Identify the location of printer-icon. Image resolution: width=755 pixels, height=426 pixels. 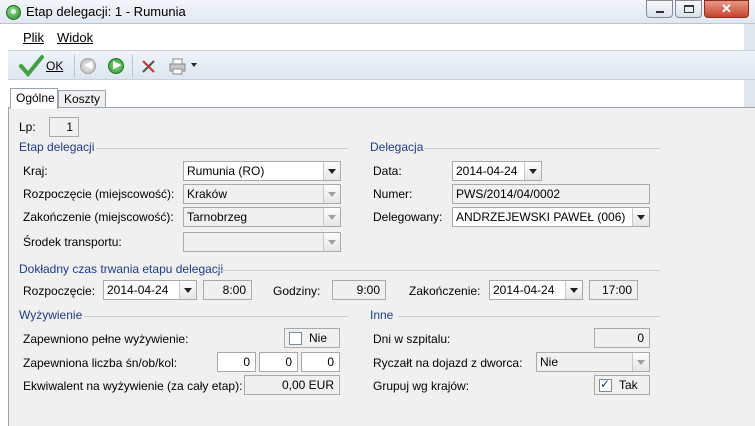
(177, 66).